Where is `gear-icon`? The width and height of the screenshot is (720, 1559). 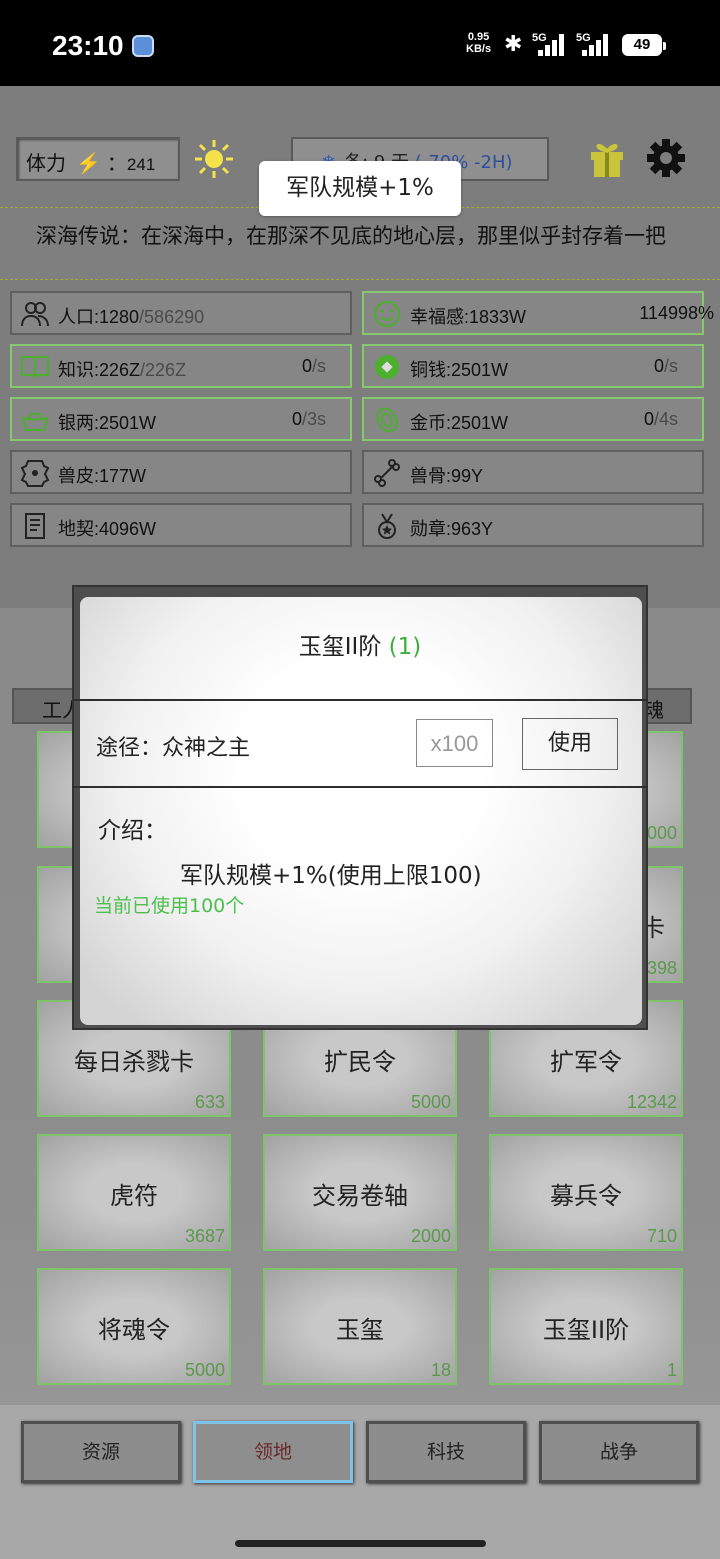
gear-icon is located at coordinates (666, 158).